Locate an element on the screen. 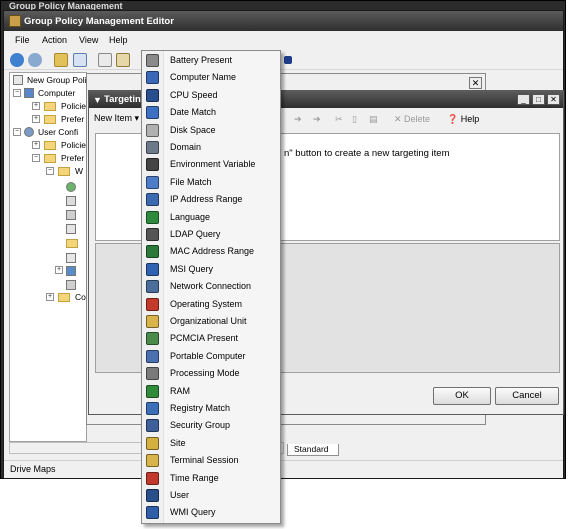  up-folder-icon is located at coordinates (61, 60).